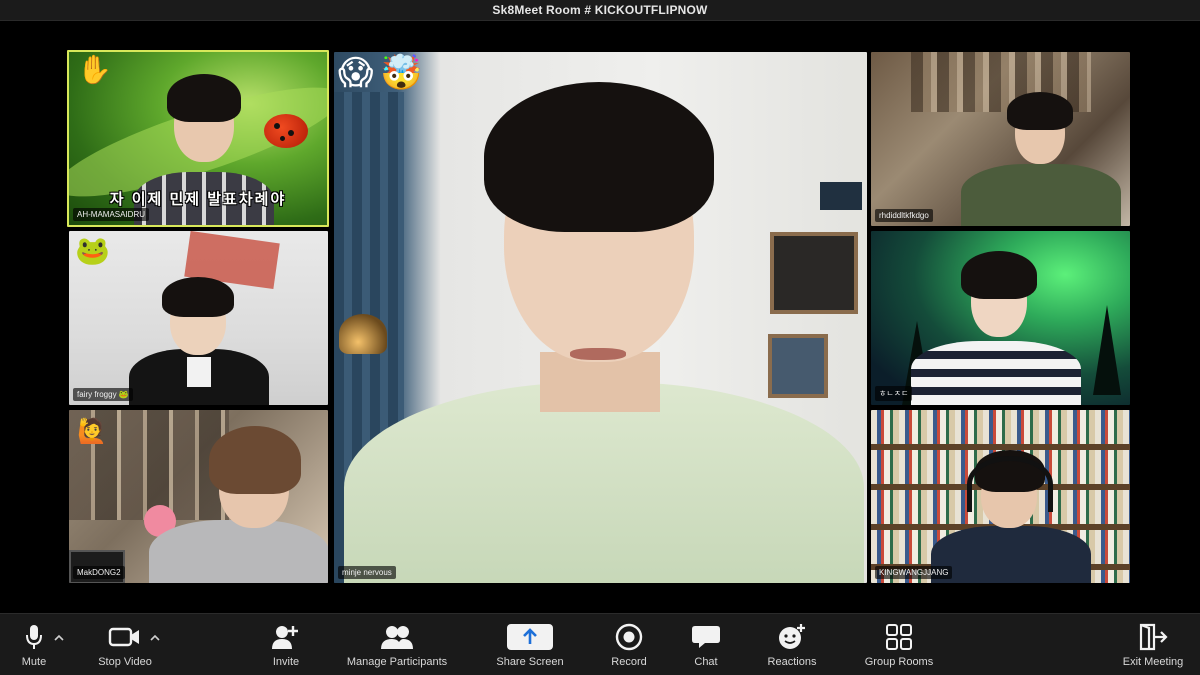 This screenshot has width=1200, height=675. I want to click on record-button: Record, so click(629, 645).